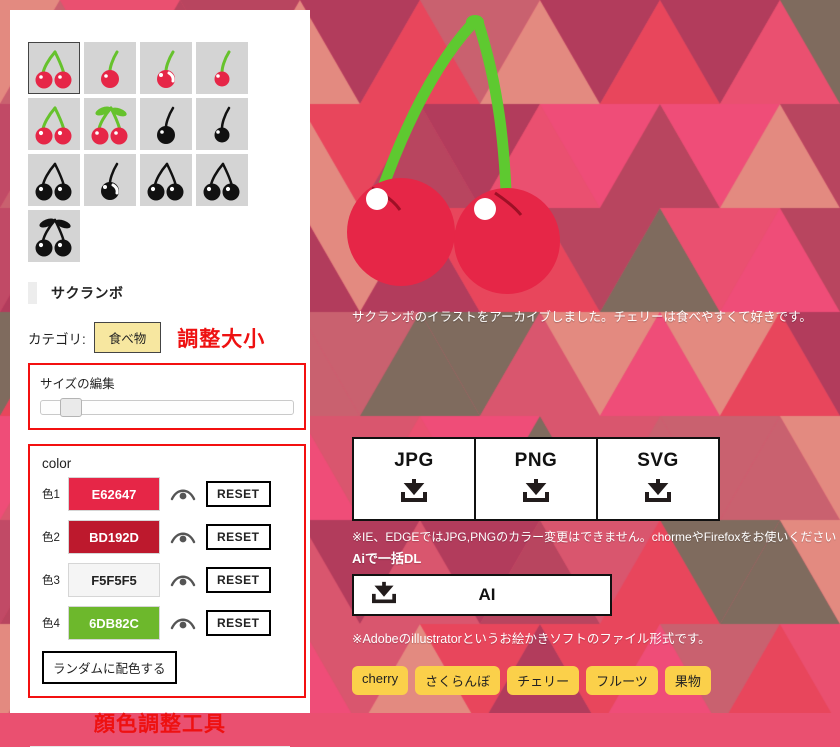  What do you see at coordinates (114, 494) in the screenshot?
I see `color-swatch-1: E62647` at bounding box center [114, 494].